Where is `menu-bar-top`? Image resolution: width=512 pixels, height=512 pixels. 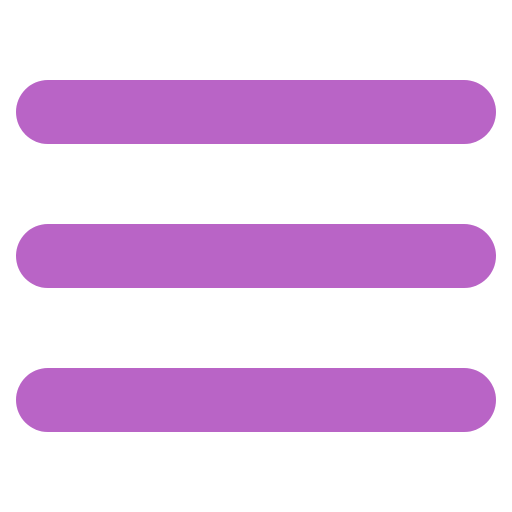 menu-bar-top is located at coordinates (256, 112).